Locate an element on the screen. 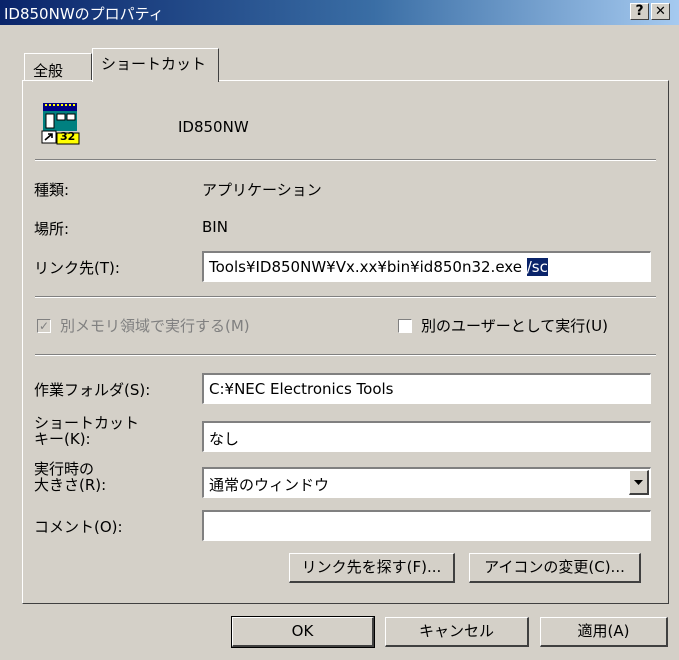 The width and height of the screenshot is (679, 660). run-size-label-2: 大きさ(R): is located at coordinates (70, 485).